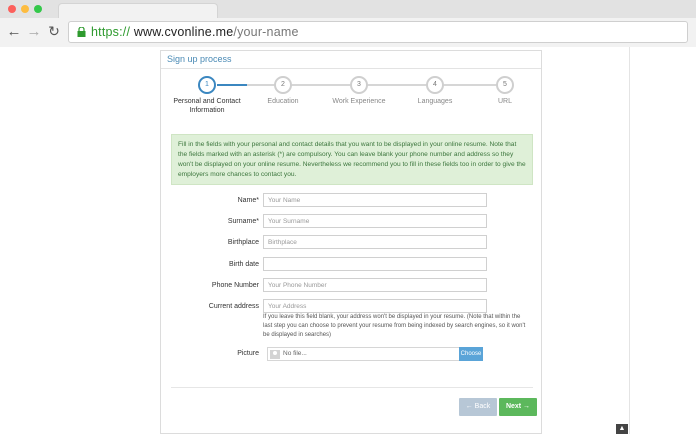 This screenshot has width=696, height=434. What do you see at coordinates (504, 101) in the screenshot?
I see `step-5-label: URL` at bounding box center [504, 101].